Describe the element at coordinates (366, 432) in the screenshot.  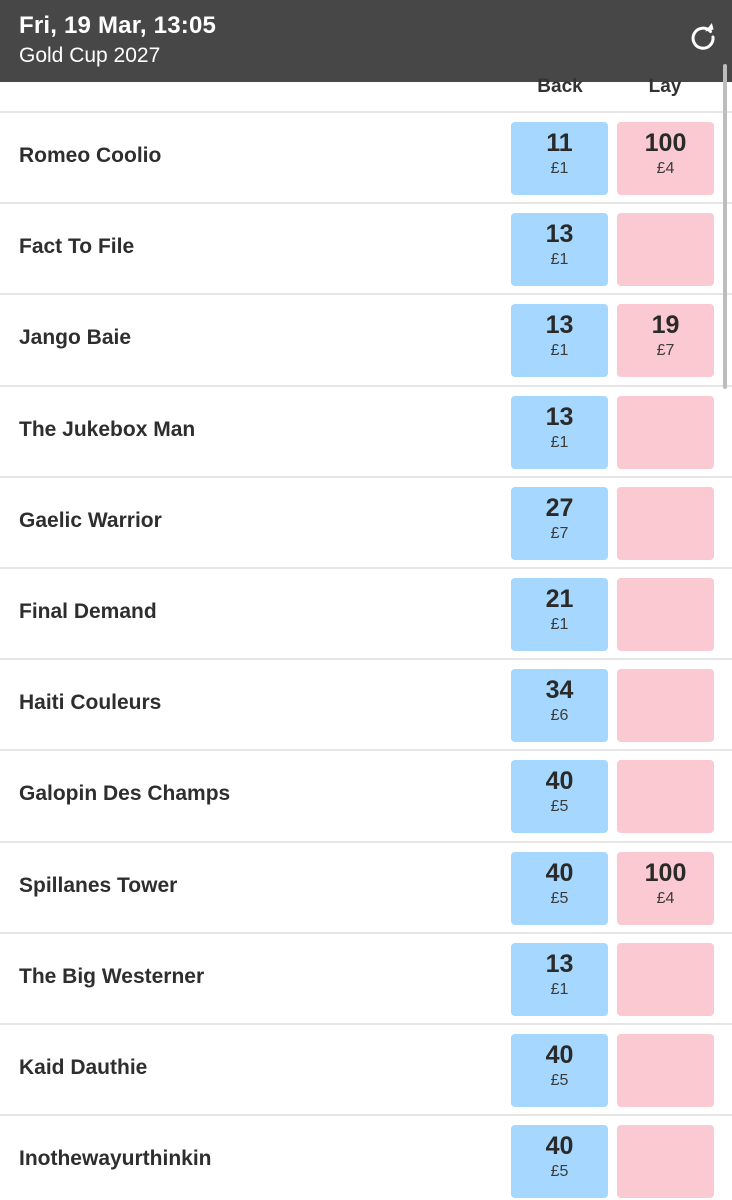
I see `runner-row: The Jukebox Man 13 £1` at that location.